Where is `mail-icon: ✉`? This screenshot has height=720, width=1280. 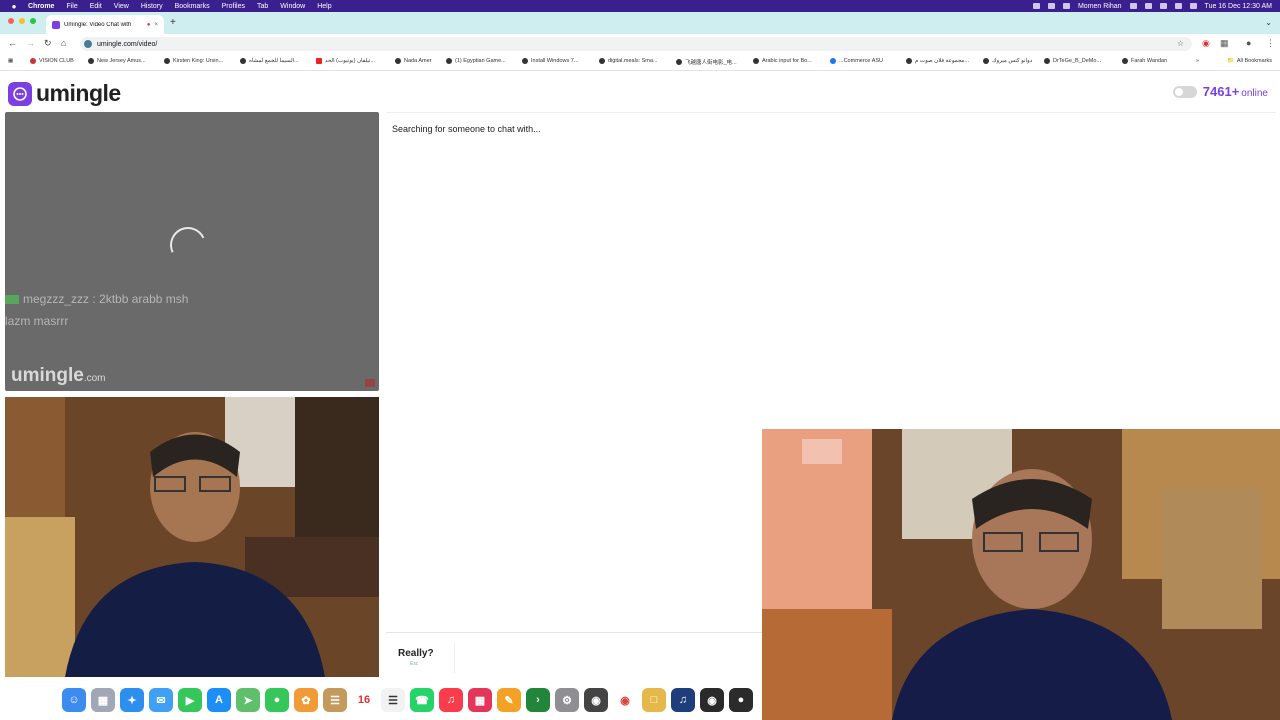 mail-icon: ✉ is located at coordinates (161, 700).